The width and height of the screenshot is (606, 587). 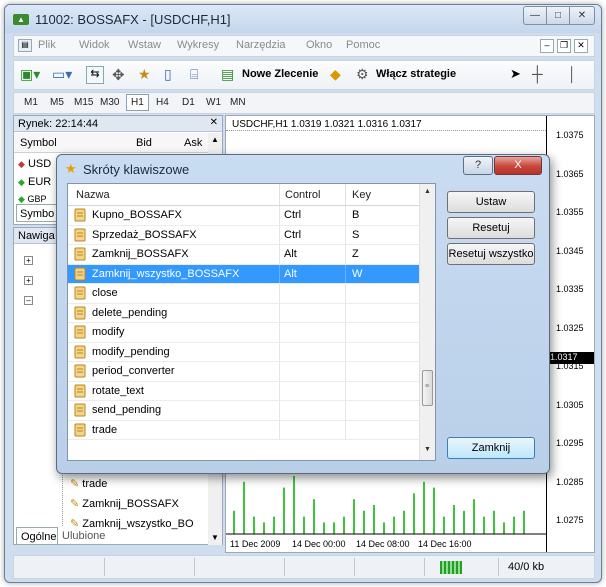 I want to click on market-row: ◆ EUR, so click(x=34, y=182).